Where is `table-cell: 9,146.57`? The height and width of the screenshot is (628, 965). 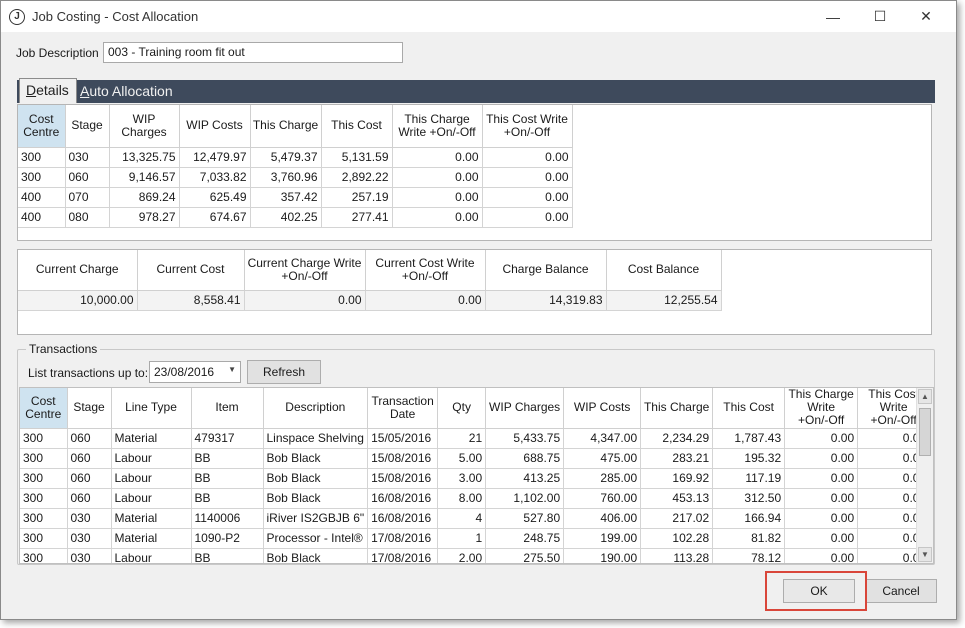
table-cell: 9,146.57 is located at coordinates (144, 177).